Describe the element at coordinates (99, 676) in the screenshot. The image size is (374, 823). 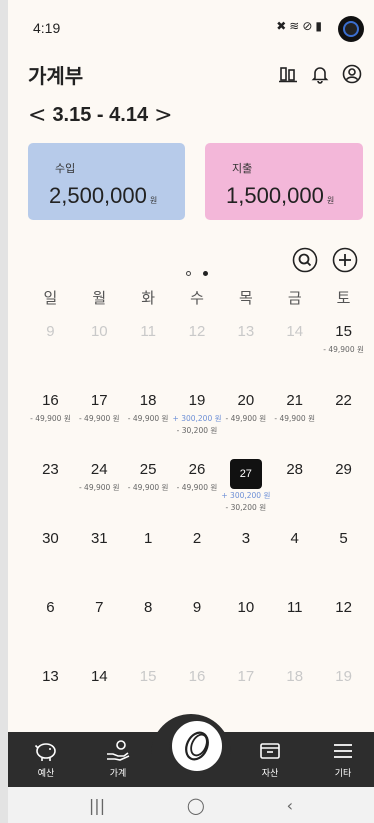
I see `day-number: 14` at that location.